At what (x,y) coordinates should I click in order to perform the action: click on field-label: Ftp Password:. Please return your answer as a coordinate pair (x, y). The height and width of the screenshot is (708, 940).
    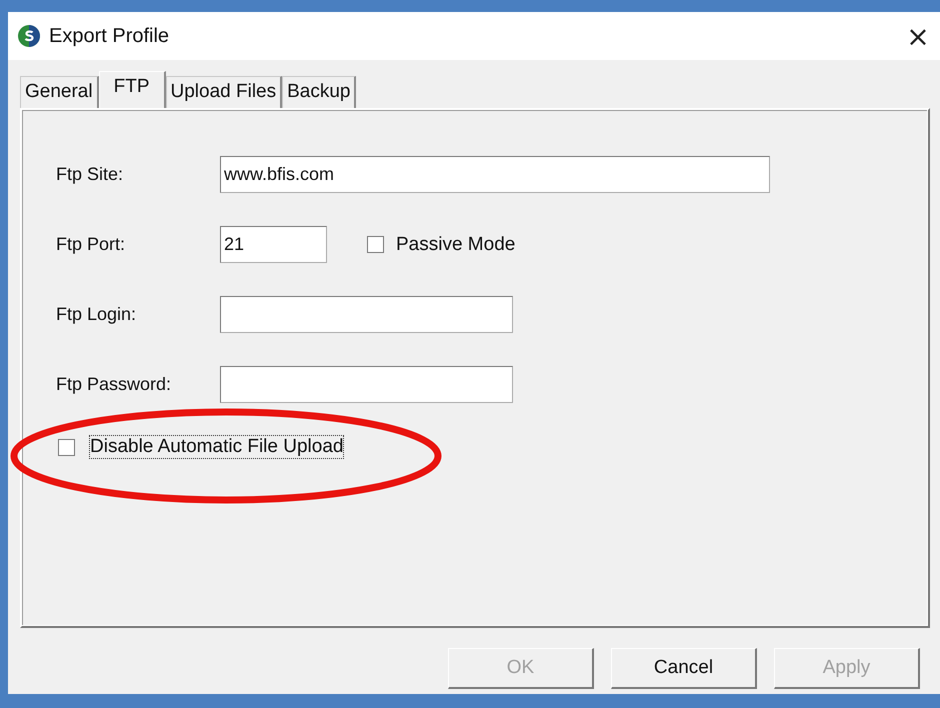
    Looking at the image, I should click on (114, 384).